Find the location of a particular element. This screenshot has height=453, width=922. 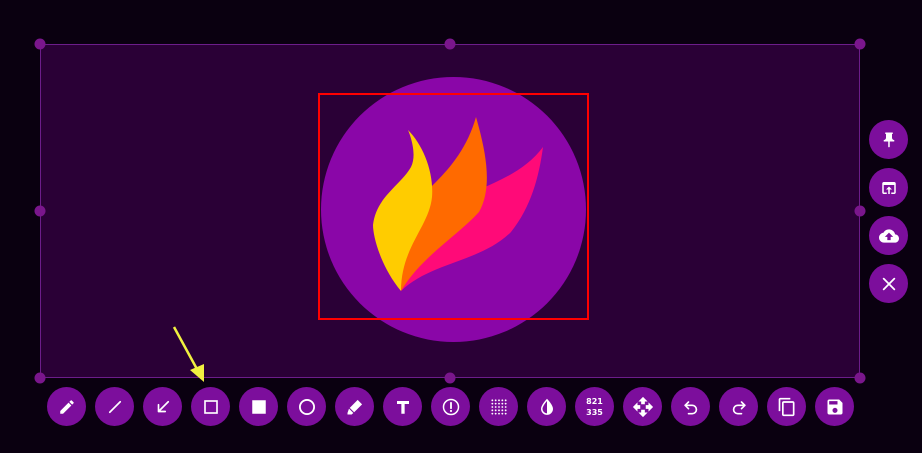

pin-button is located at coordinates (888, 139).